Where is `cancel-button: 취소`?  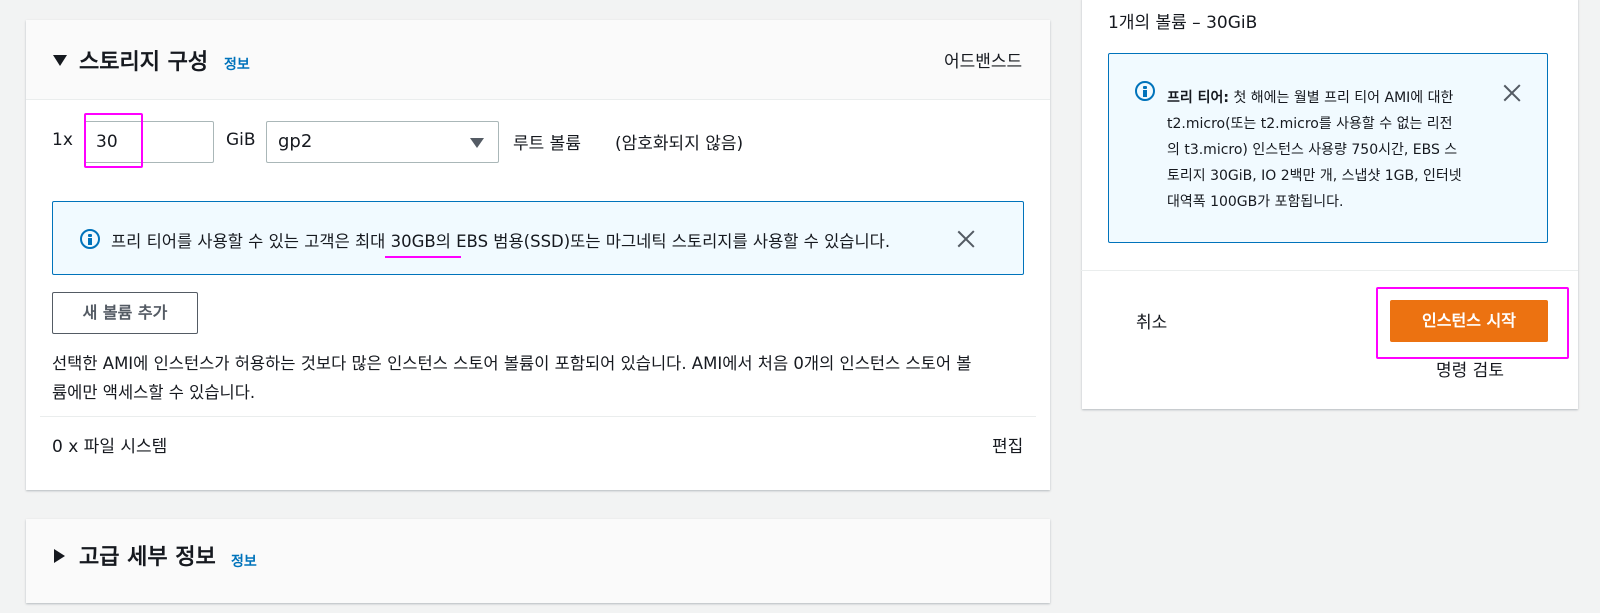 cancel-button: 취소 is located at coordinates (1151, 320).